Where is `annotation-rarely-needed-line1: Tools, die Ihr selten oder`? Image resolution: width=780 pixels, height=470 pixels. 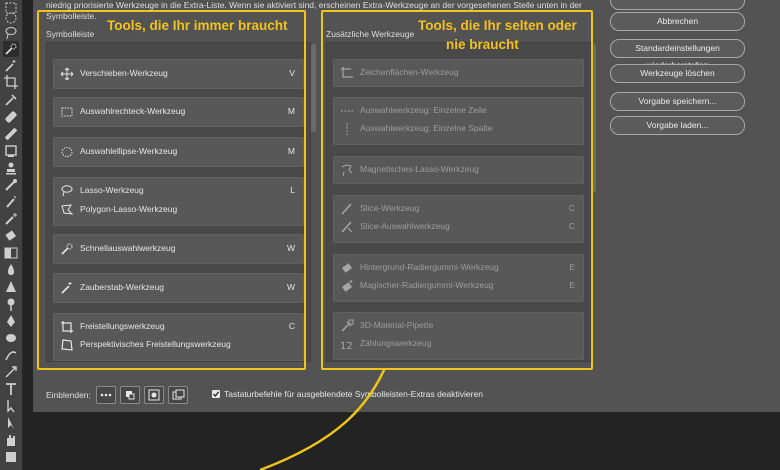
annotation-rarely-needed-line1: Tools, die Ihr selten oder is located at coordinates (497, 25).